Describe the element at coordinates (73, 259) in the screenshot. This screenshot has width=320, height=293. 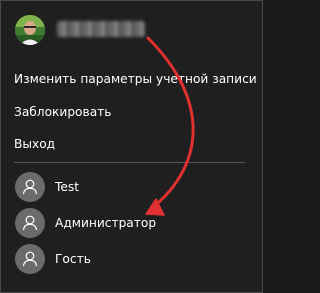
I see `user-name: Гость` at that location.